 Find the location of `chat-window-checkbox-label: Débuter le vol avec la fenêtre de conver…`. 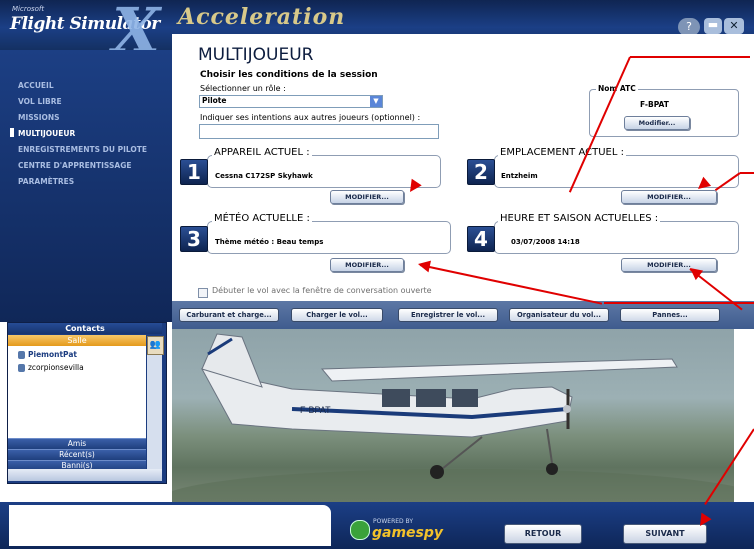

chat-window-checkbox-label: Débuter le vol avec la fenêtre de conver… is located at coordinates (322, 290).